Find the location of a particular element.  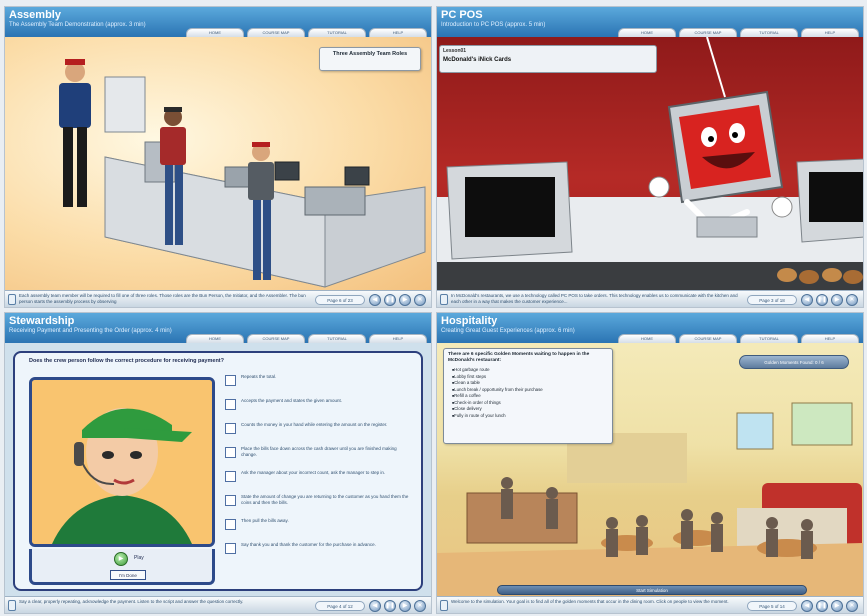

page-indicator: Page 4 of 12 is located at coordinates (340, 606).